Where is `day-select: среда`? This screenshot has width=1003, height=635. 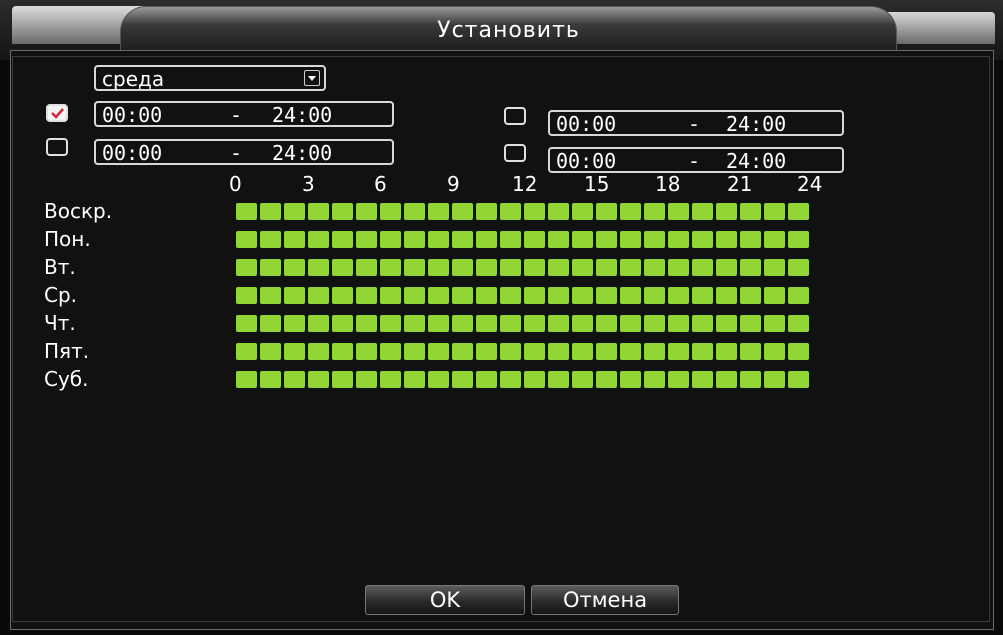
day-select: среда is located at coordinates (210, 78).